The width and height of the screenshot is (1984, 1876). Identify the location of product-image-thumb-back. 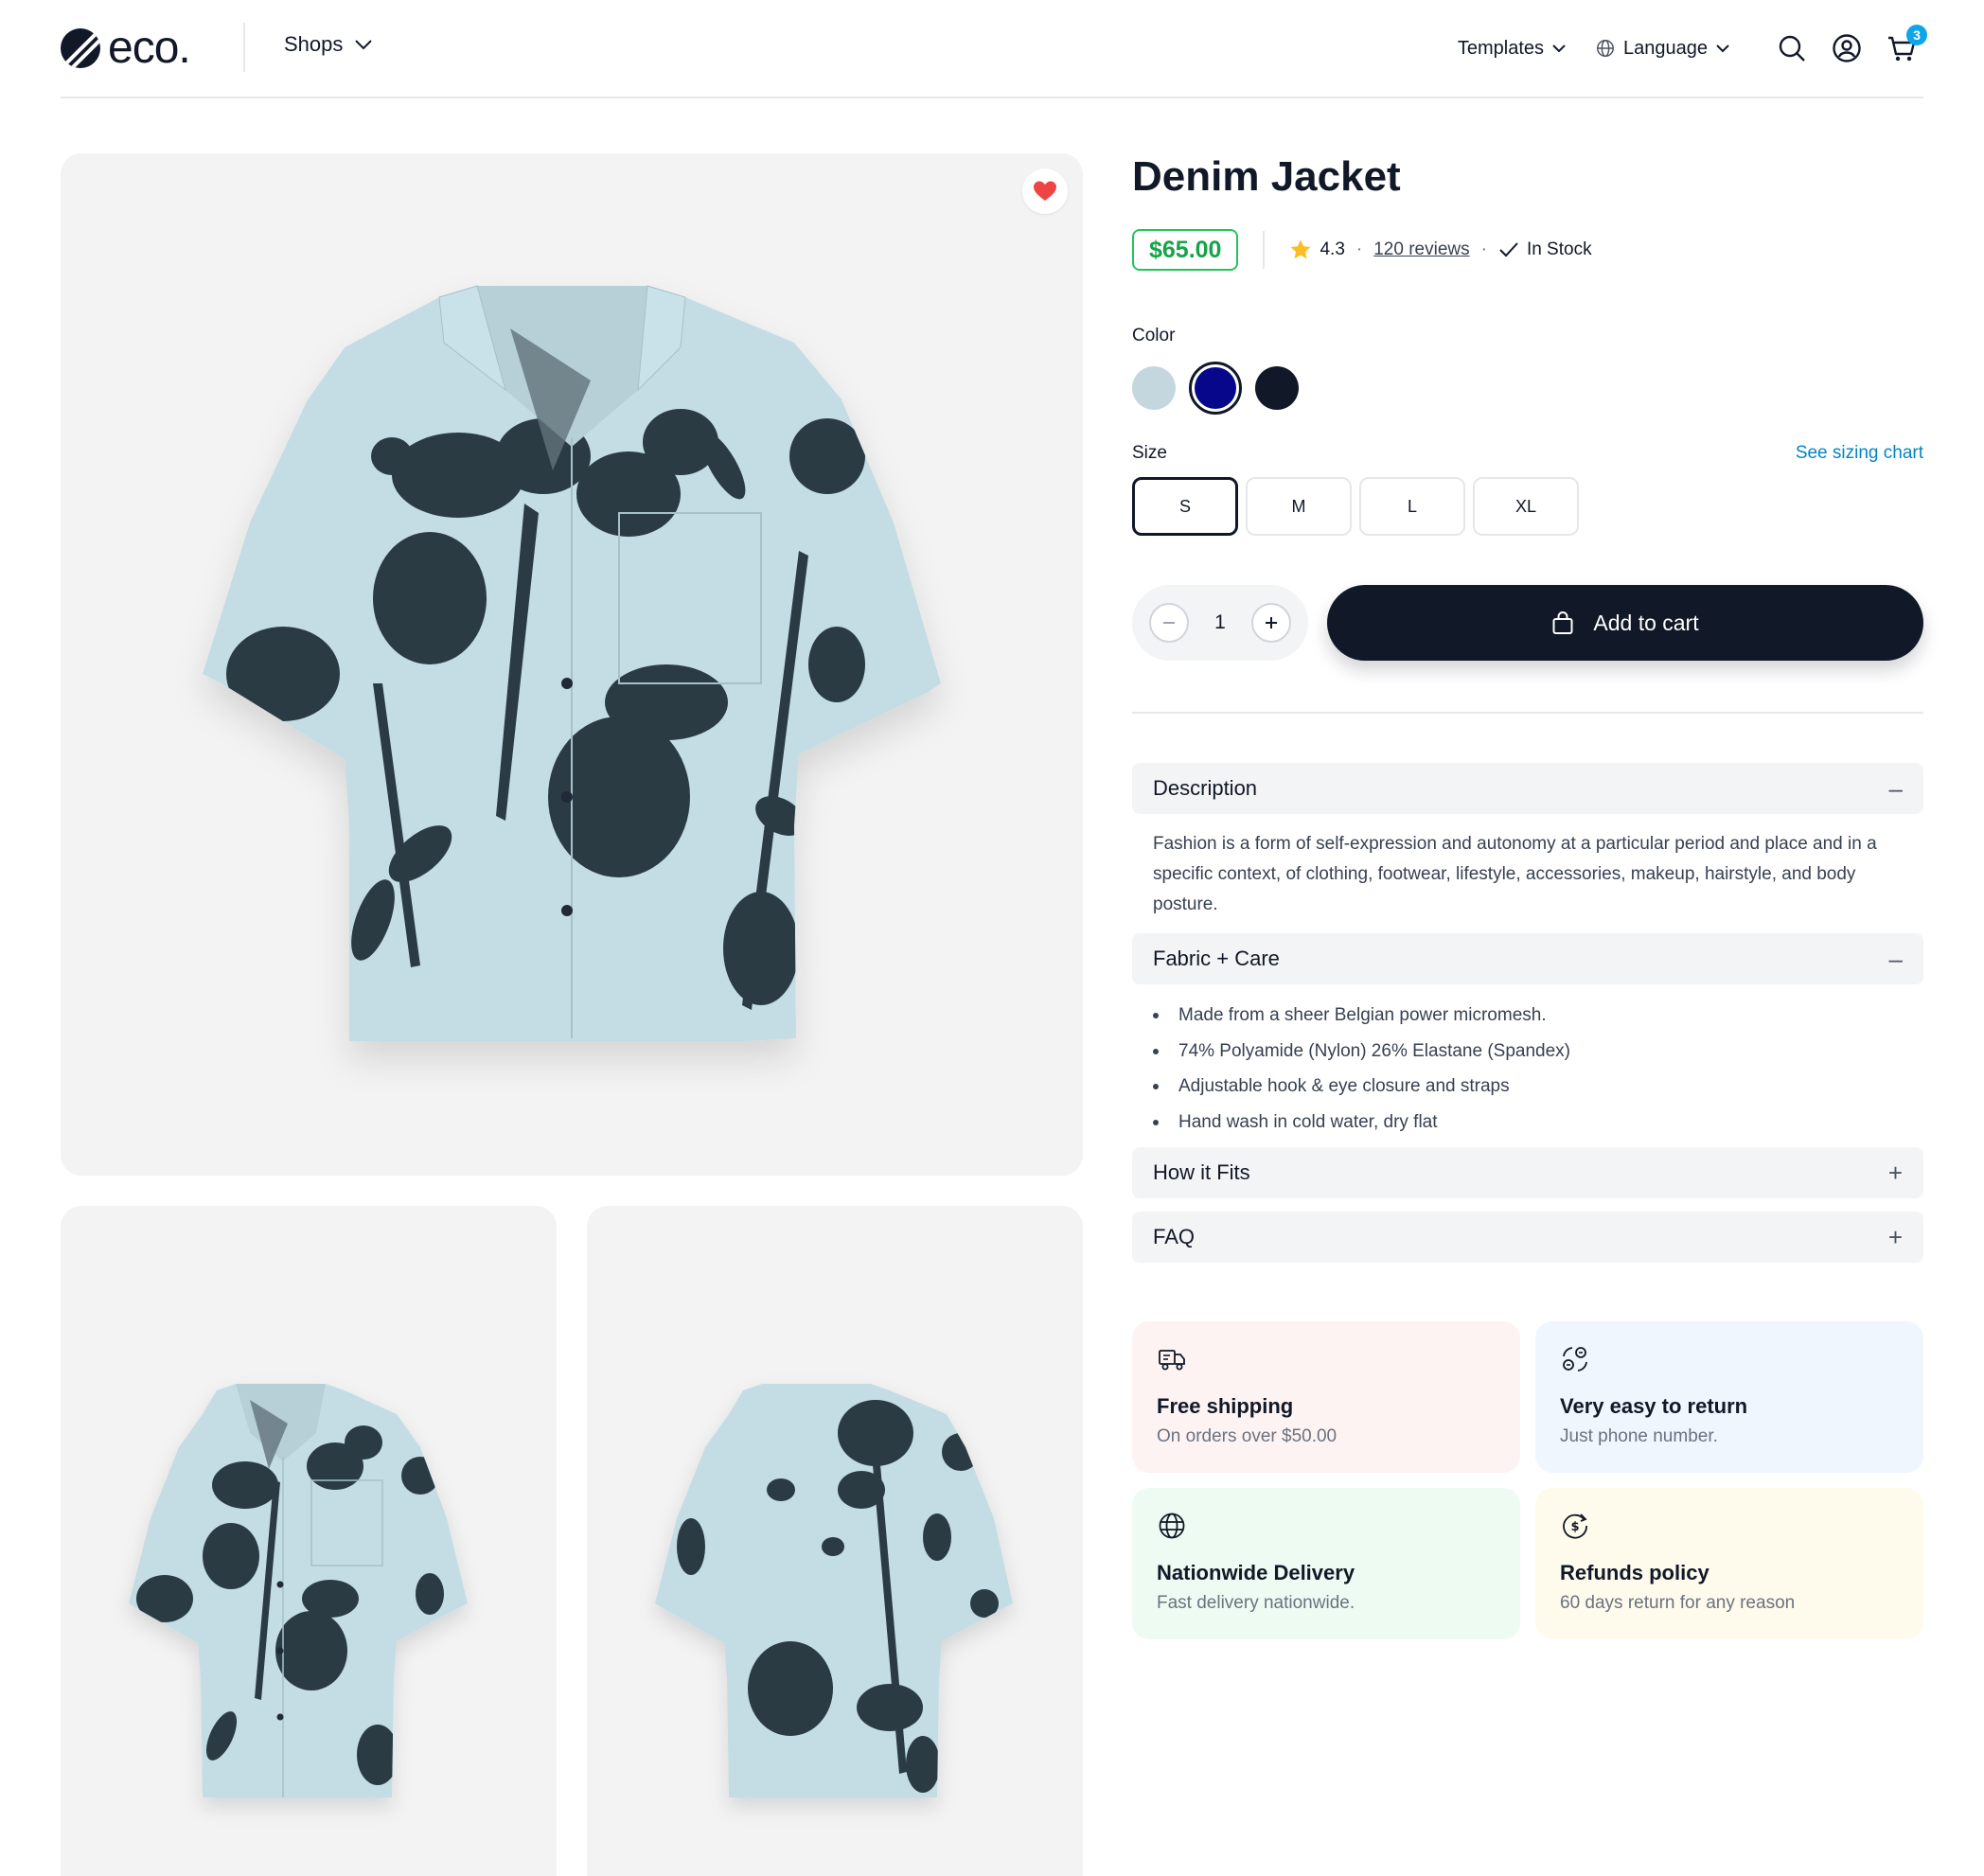
(835, 1541).